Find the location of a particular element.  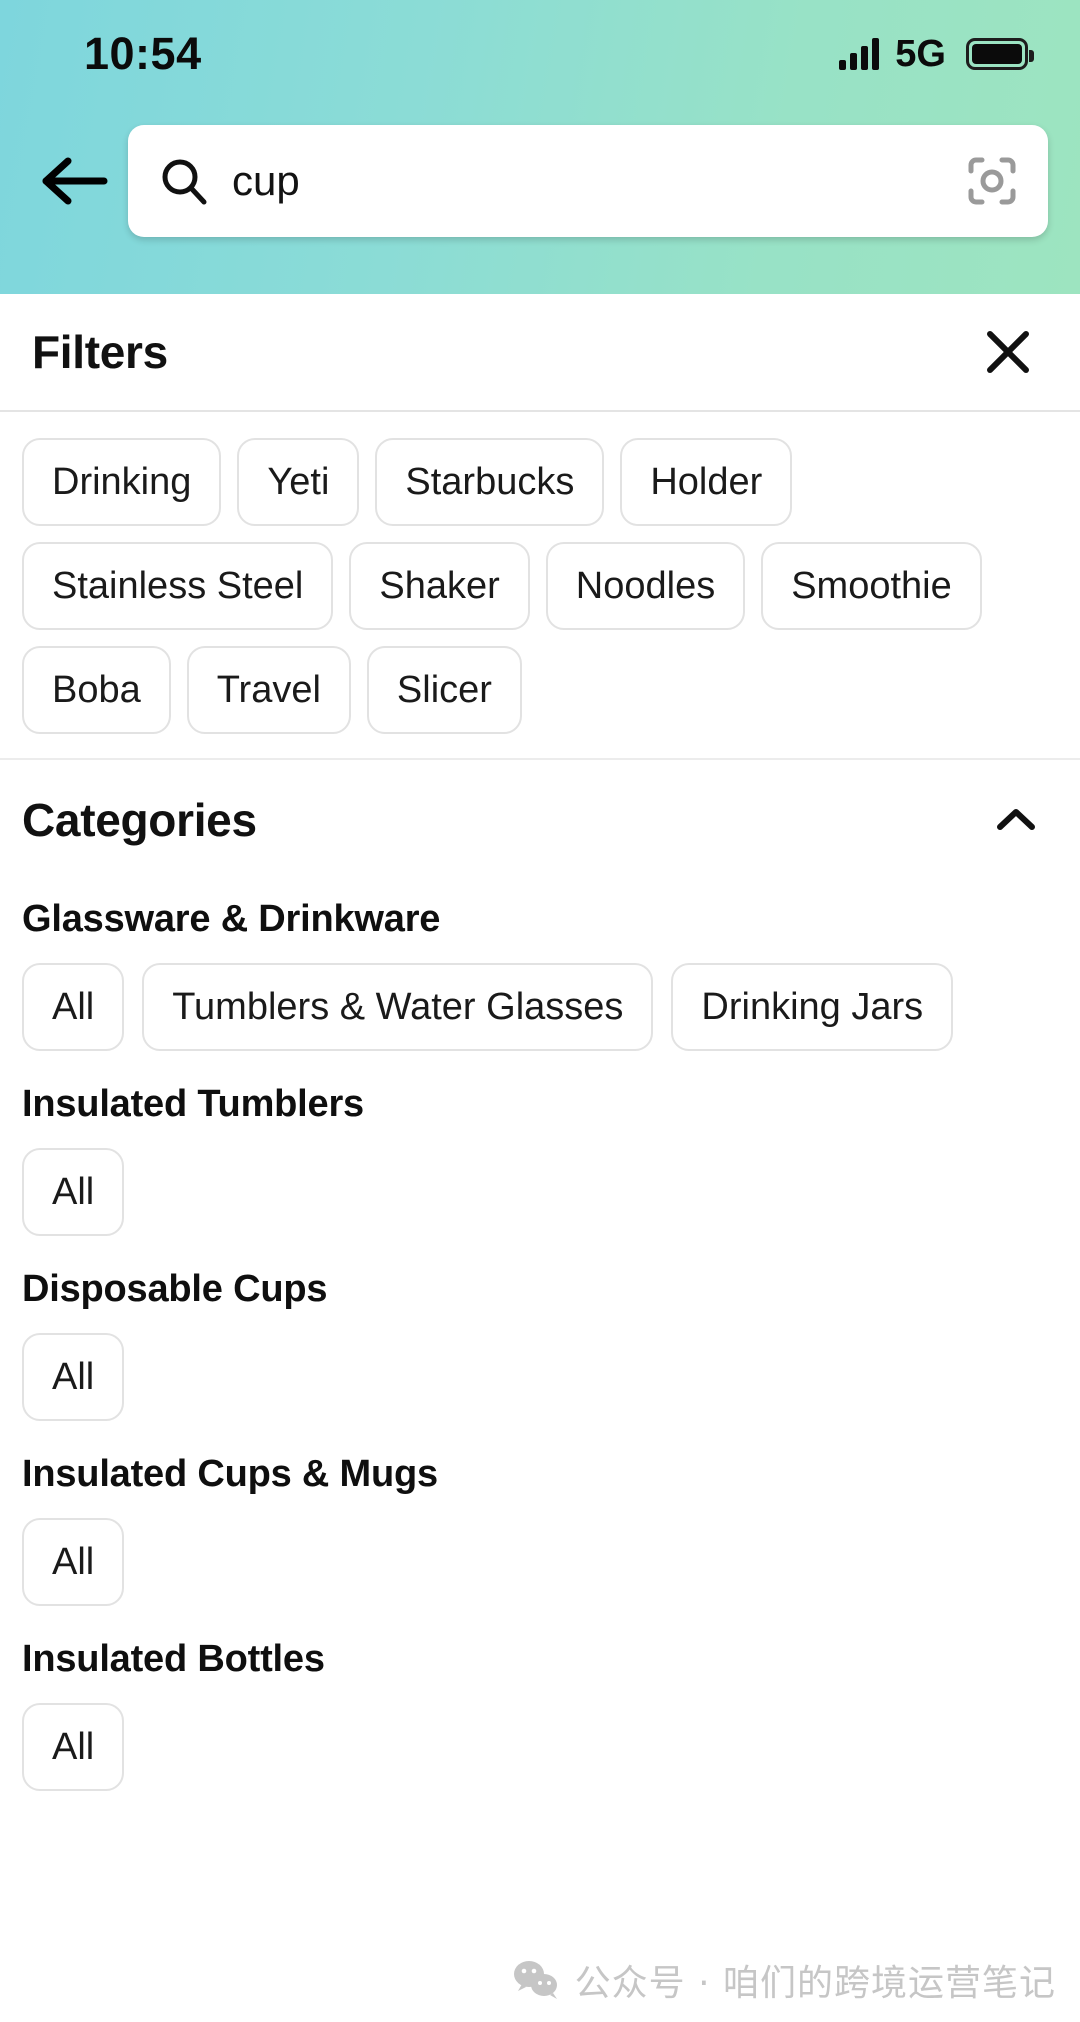

battery-full-icon is located at coordinates (1000, 54).